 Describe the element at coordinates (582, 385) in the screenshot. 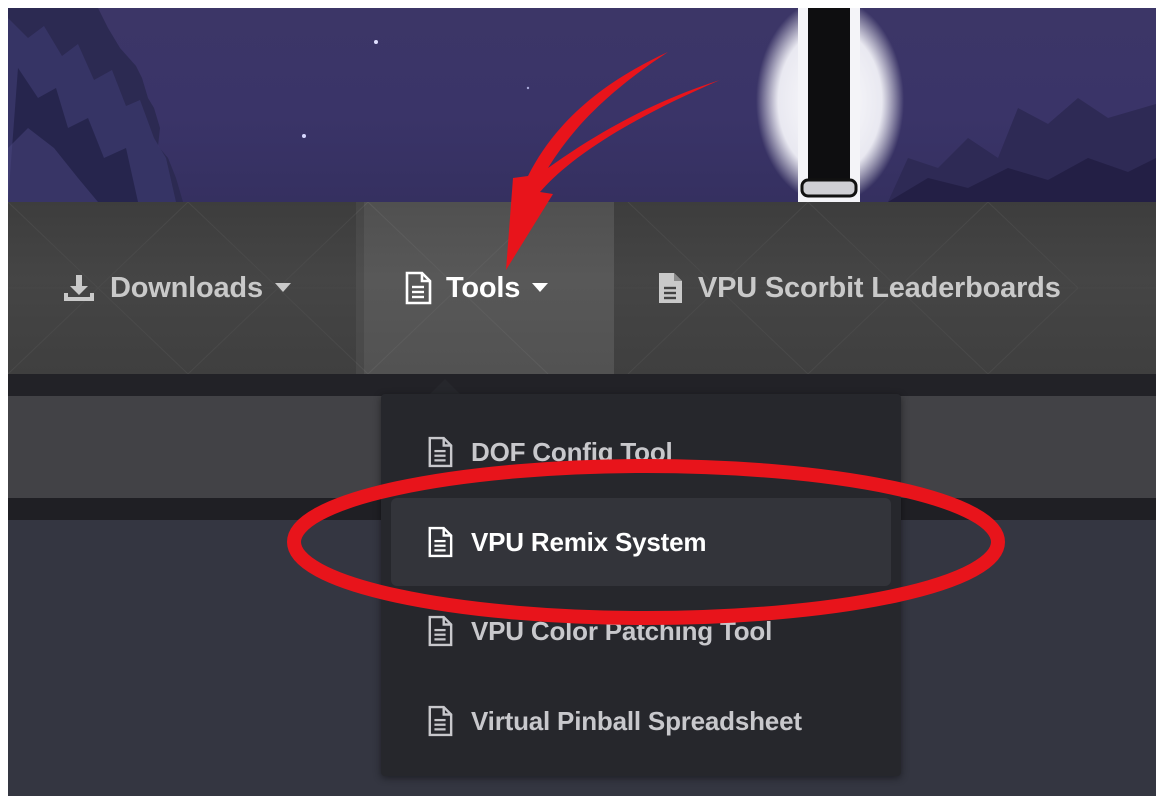

I see `nav-shadow-strip` at that location.